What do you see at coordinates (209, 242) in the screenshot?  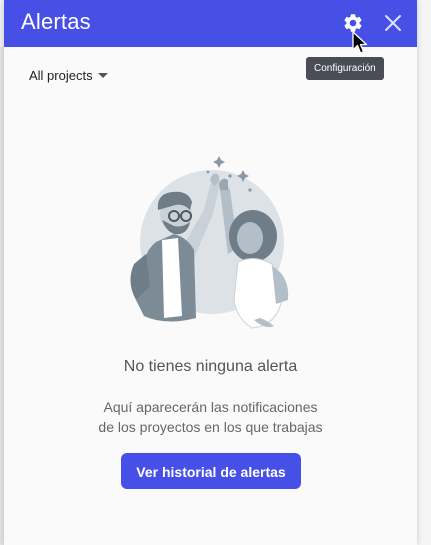 I see `high-five-illustration` at bounding box center [209, 242].